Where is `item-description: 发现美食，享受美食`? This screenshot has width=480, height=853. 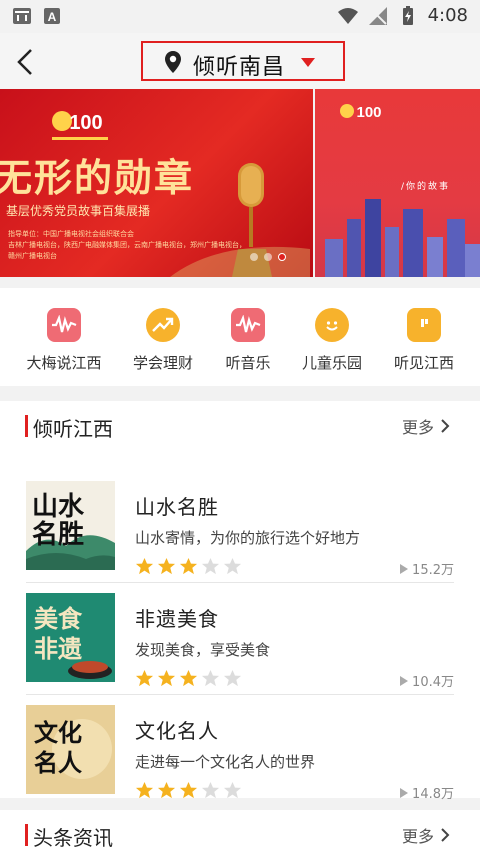 item-description: 发现美食，享受美食 is located at coordinates (203, 650).